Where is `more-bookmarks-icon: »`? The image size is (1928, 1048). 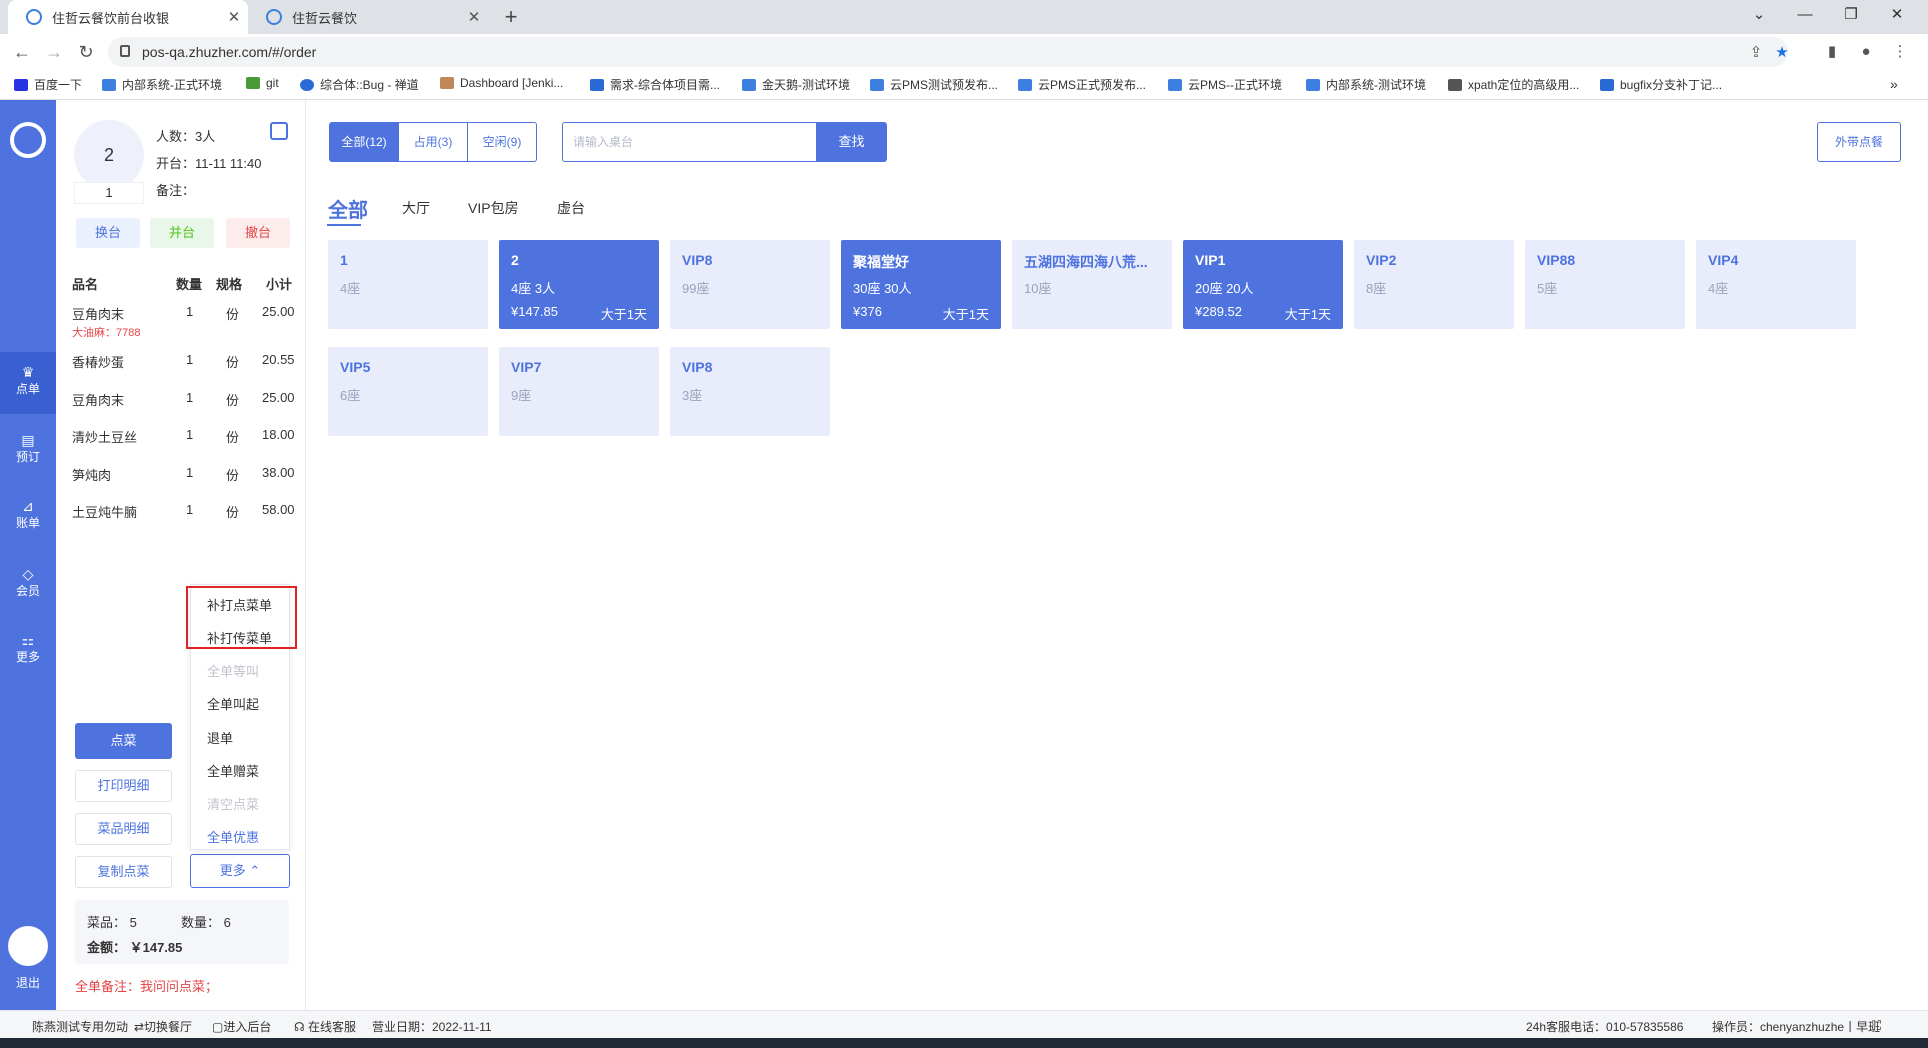 more-bookmarks-icon: » is located at coordinates (1894, 84).